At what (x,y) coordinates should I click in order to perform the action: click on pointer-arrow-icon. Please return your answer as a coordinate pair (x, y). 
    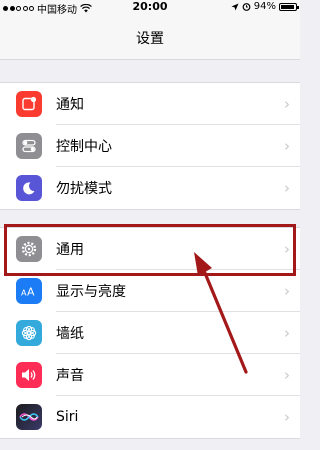
    Looking at the image, I should click on (221, 313).